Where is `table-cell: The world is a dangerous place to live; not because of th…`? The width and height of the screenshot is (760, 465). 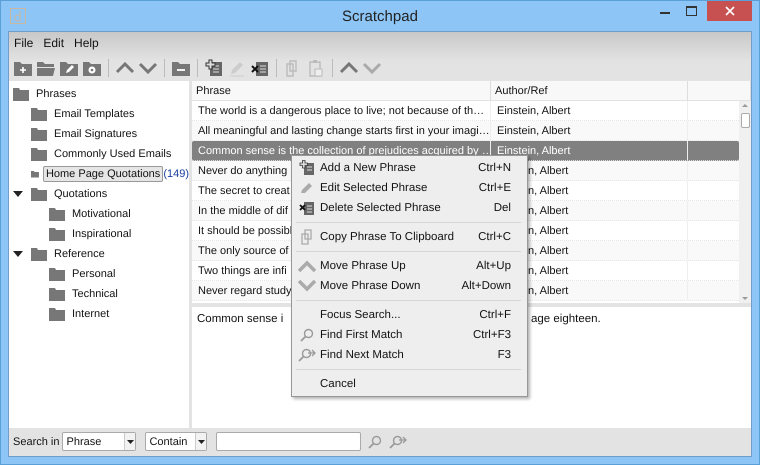 table-cell: The world is a dangerous place to live; not because of th… is located at coordinates (341, 110).